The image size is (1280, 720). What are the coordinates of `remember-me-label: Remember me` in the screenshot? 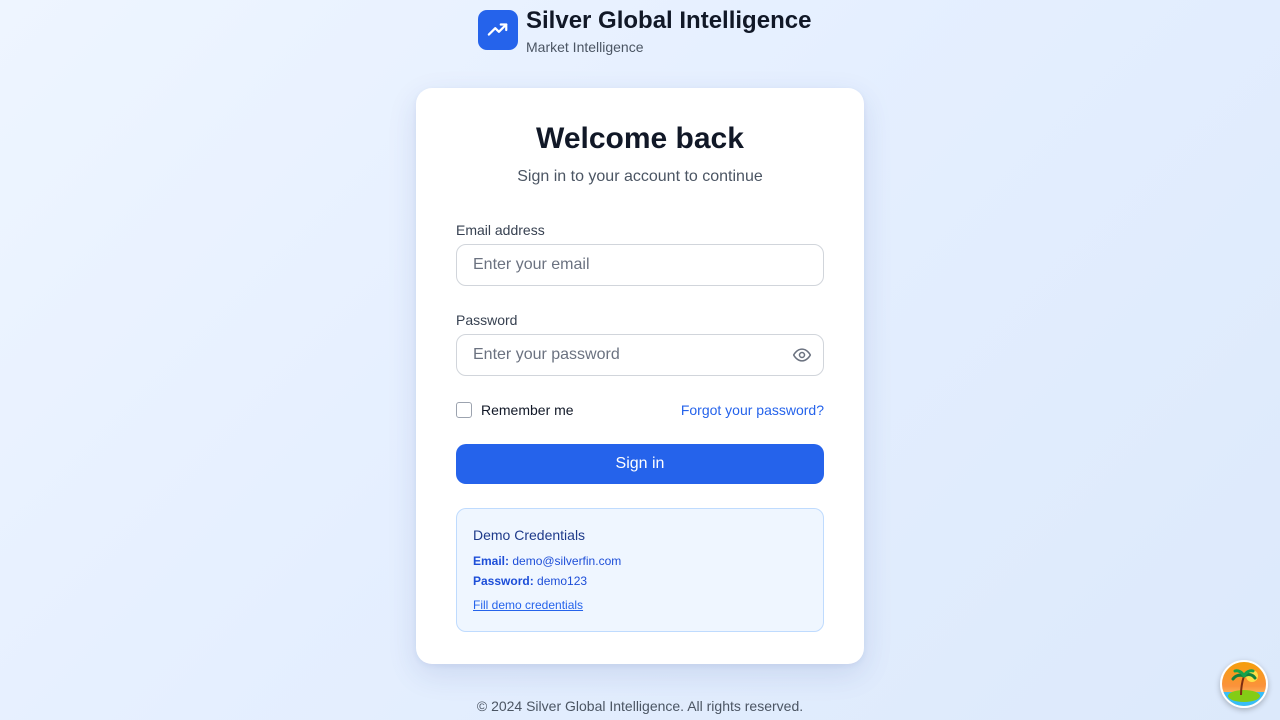 It's located at (527, 410).